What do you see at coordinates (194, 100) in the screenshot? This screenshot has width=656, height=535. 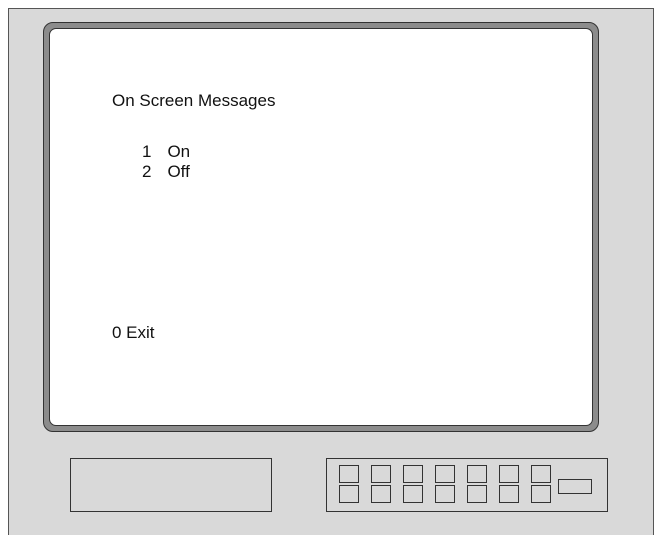 I see `menu-title: On Screen Messages` at bounding box center [194, 100].